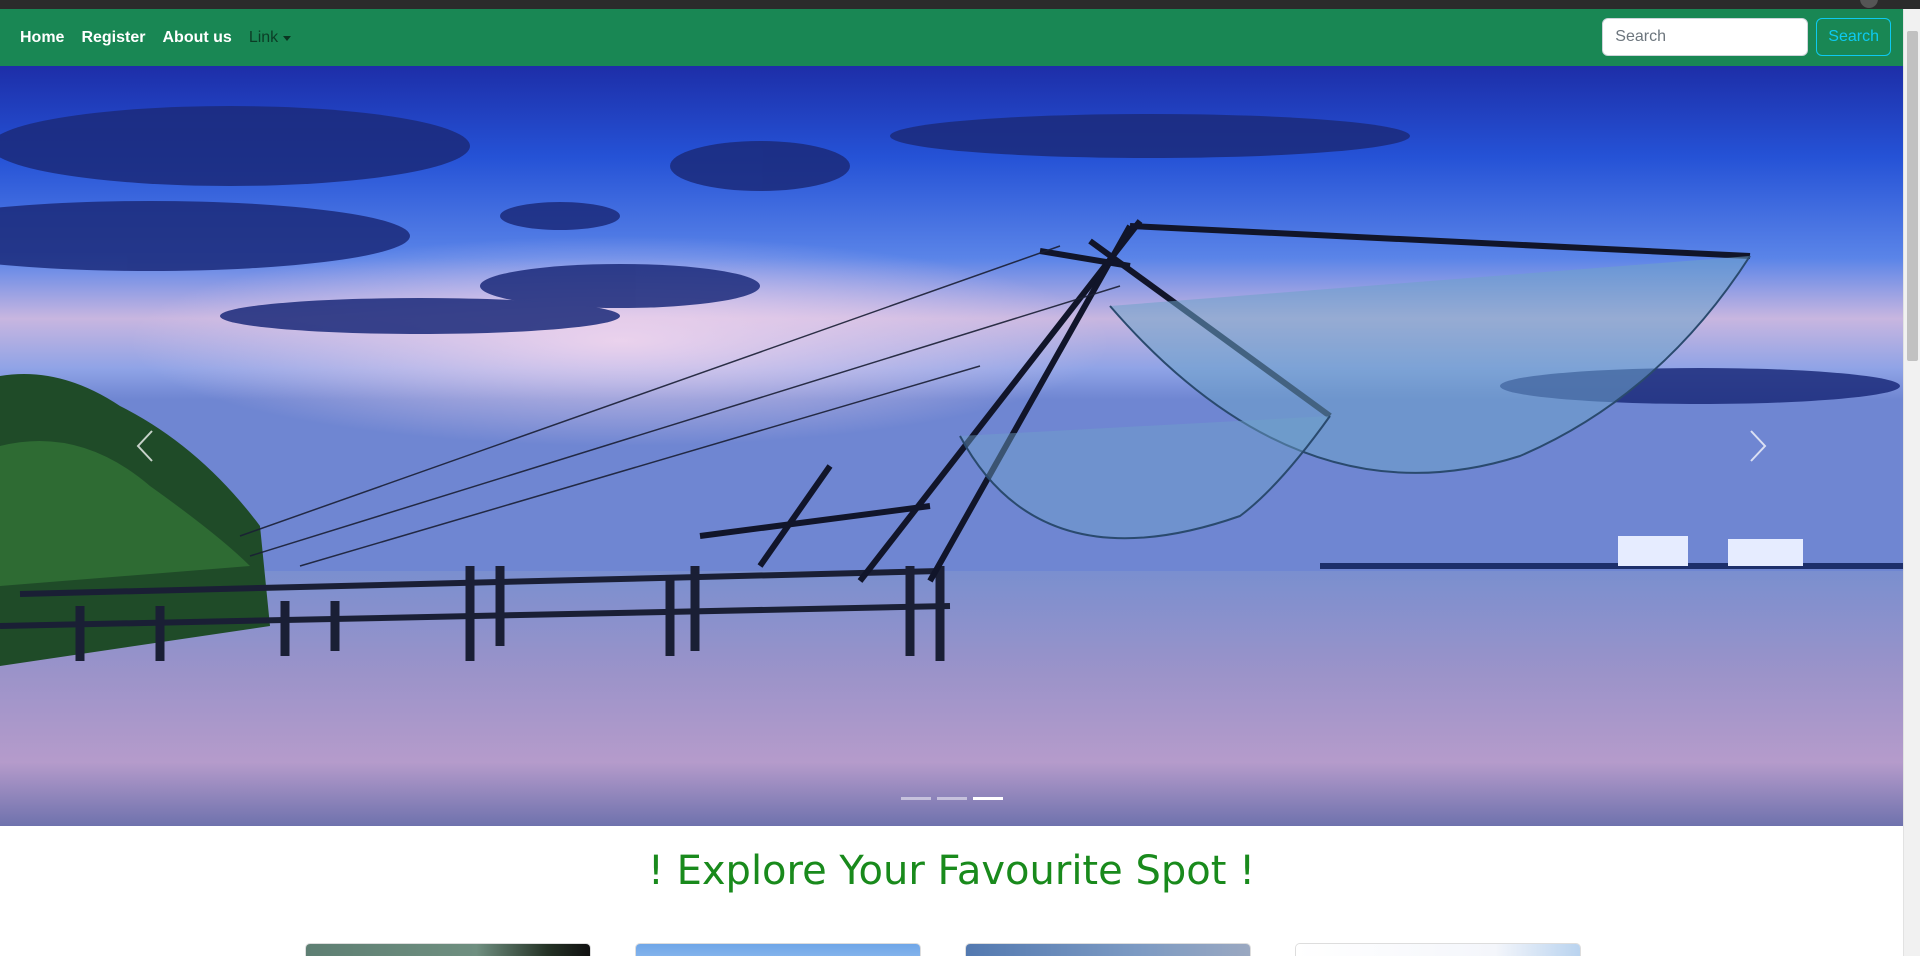  What do you see at coordinates (951, 871) in the screenshot?
I see `explore-heading: ! Explore Your Favourite Spot !` at bounding box center [951, 871].